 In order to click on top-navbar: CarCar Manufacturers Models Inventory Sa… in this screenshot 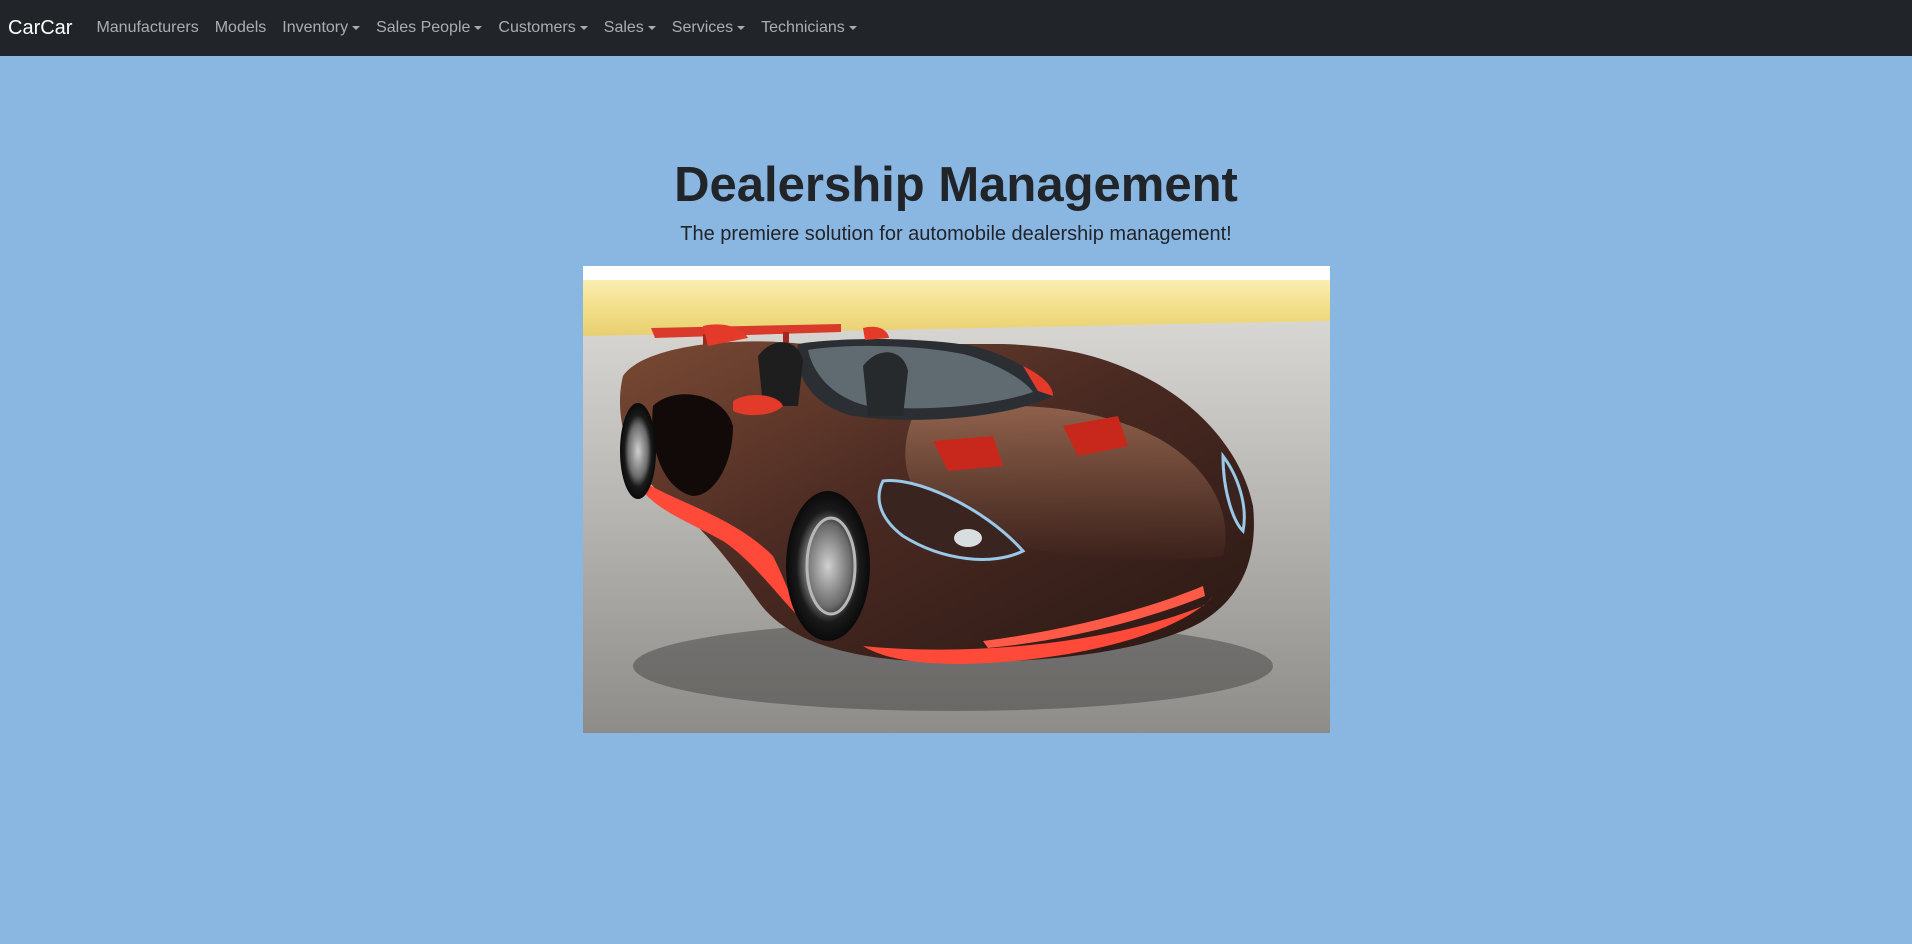, I will do `click(956, 28)`.